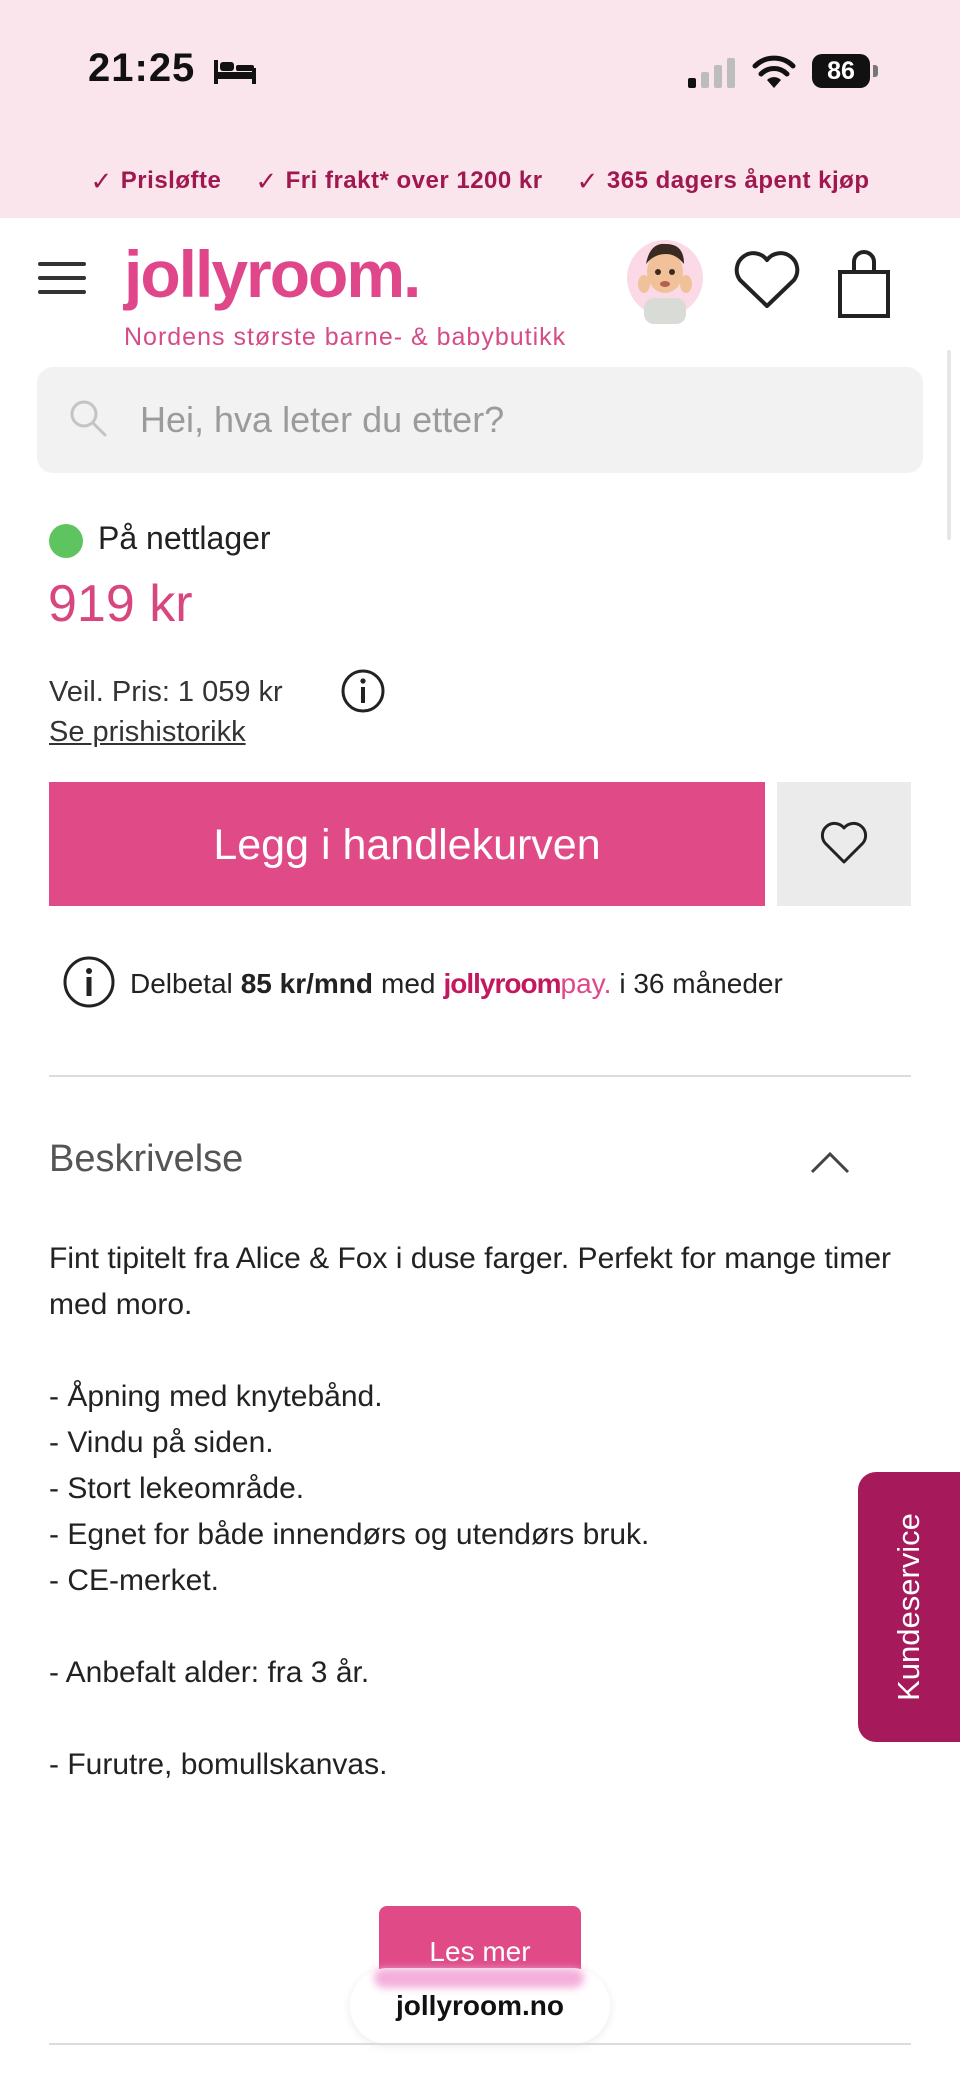 The width and height of the screenshot is (960, 2081). What do you see at coordinates (510, 420) in the screenshot?
I see `search-input` at bounding box center [510, 420].